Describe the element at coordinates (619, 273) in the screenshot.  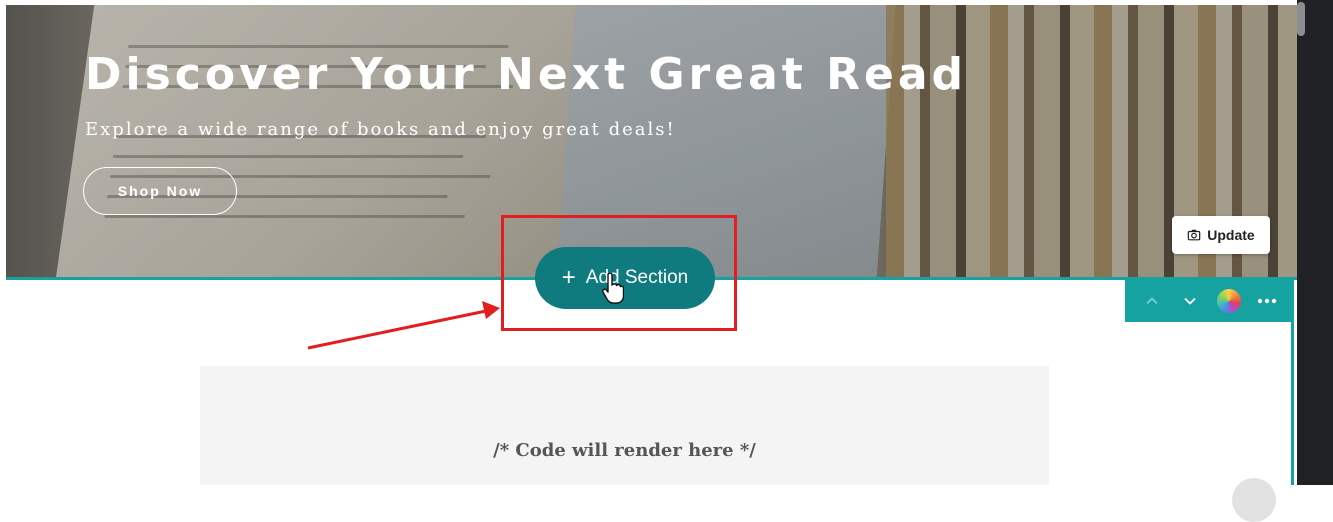
I see `annotation-highlight-box` at that location.